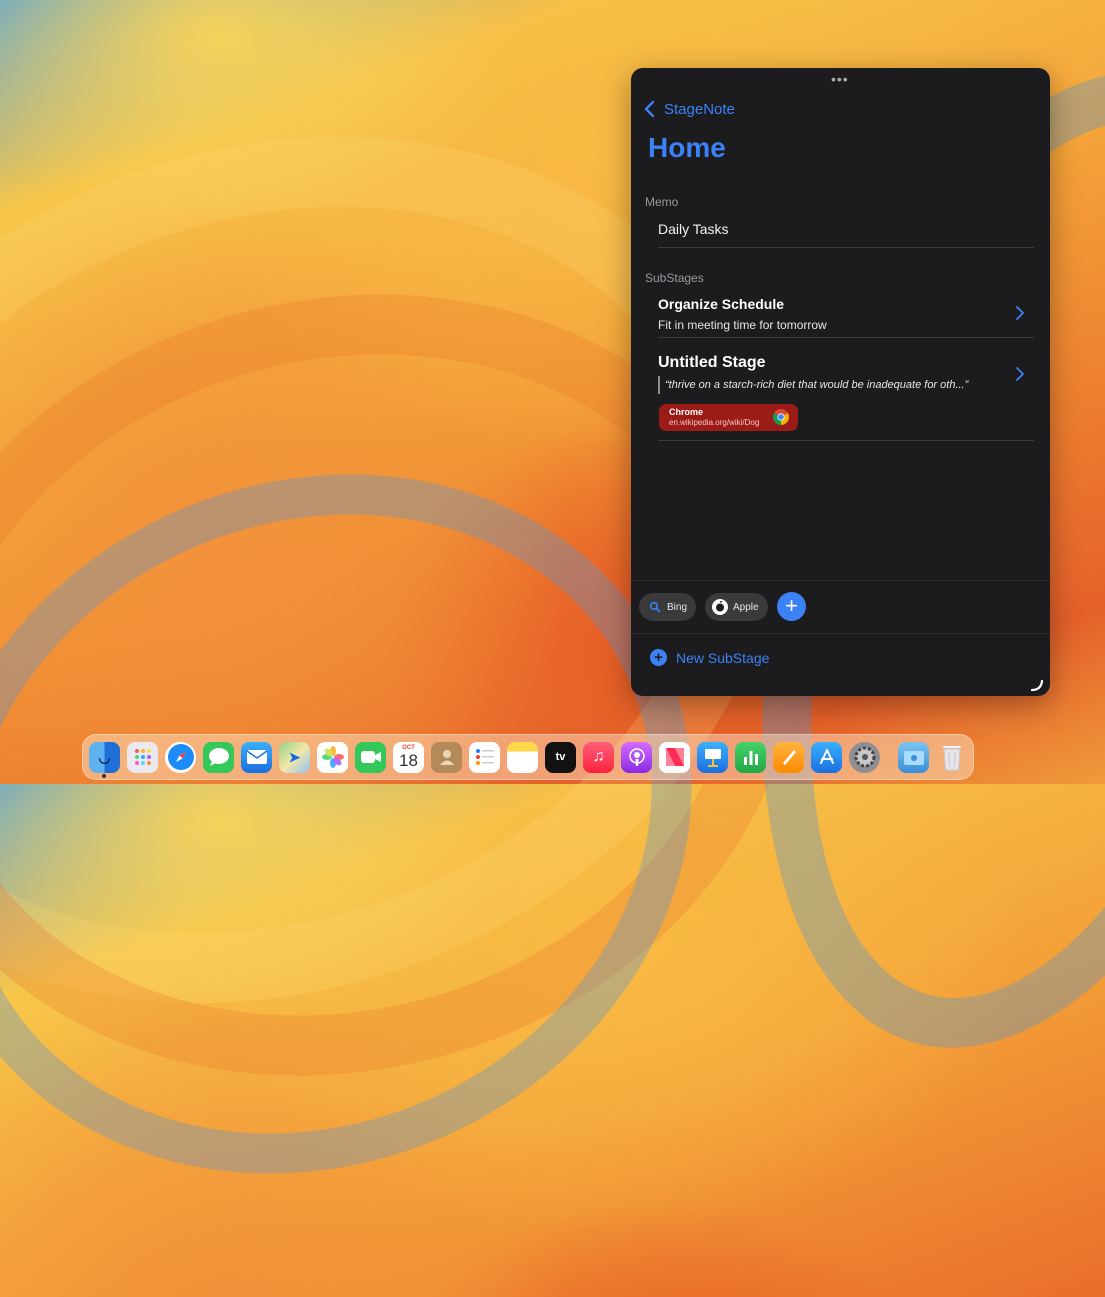  I want to click on downloads-folder-icon, so click(913, 757).